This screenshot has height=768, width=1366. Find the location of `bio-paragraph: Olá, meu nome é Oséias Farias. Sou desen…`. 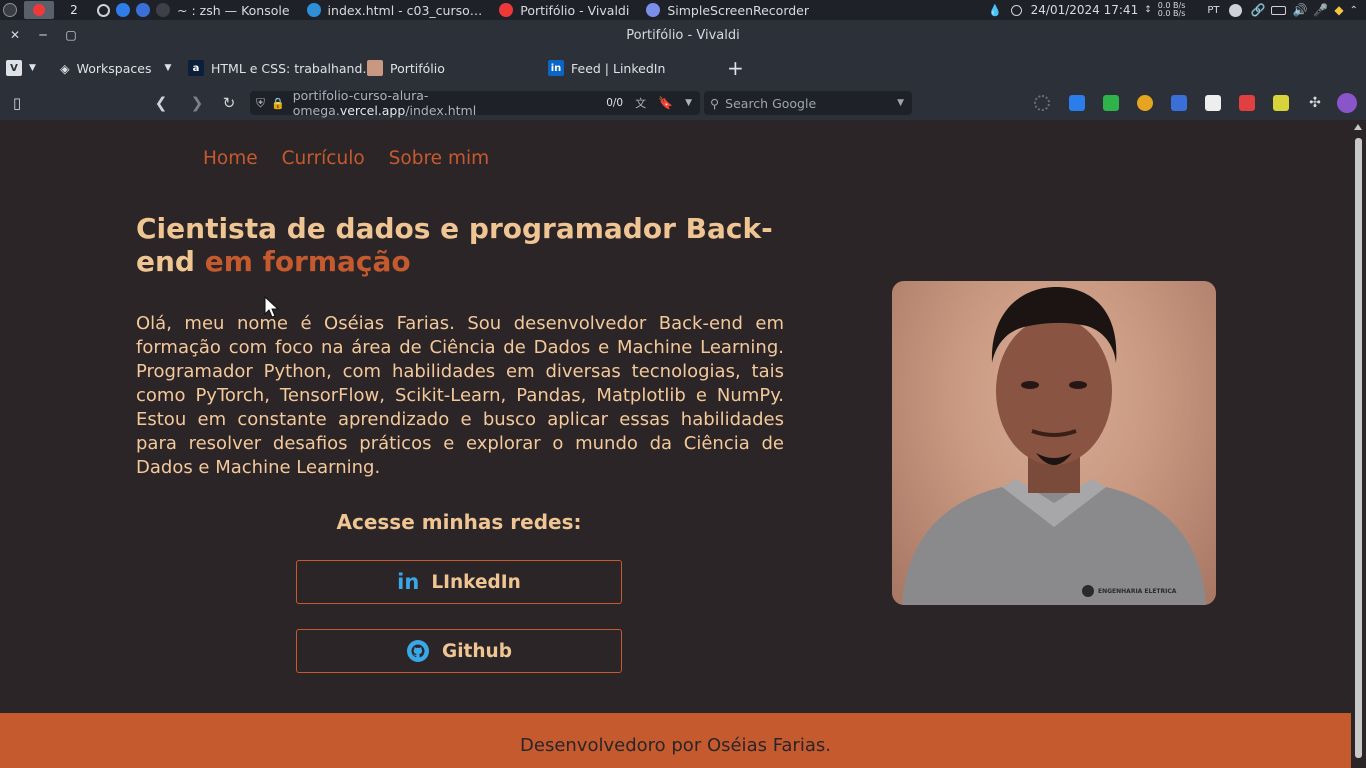

bio-paragraph: Olá, meu nome é Oséias Farias. Sou desen… is located at coordinates (460, 395).